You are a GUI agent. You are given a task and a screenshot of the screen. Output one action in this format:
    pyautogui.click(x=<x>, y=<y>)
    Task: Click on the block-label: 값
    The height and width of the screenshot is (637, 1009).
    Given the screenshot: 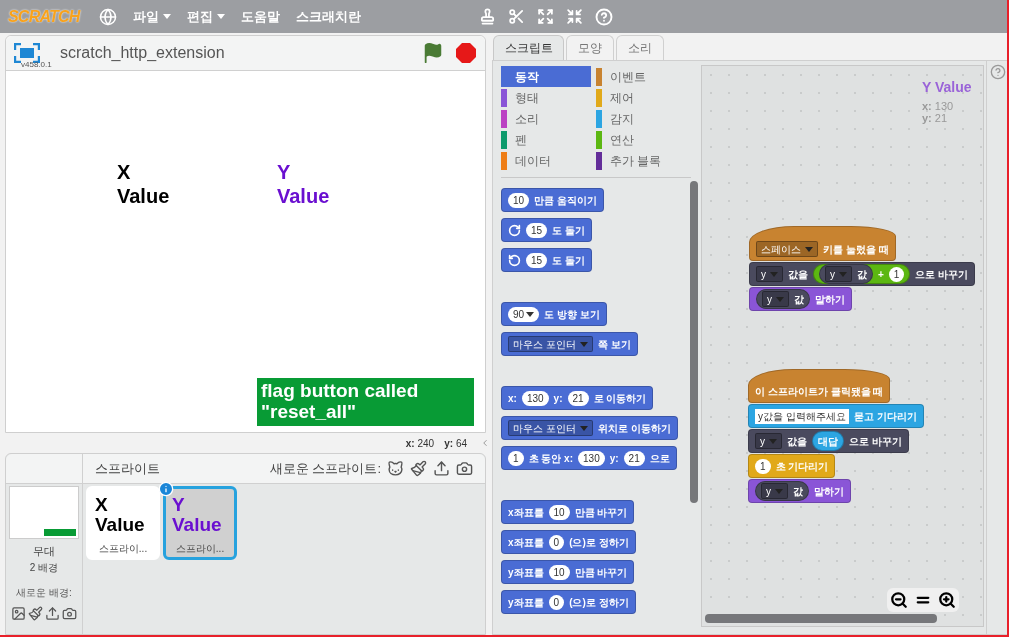 What is the action you would take?
    pyautogui.click(x=799, y=299)
    